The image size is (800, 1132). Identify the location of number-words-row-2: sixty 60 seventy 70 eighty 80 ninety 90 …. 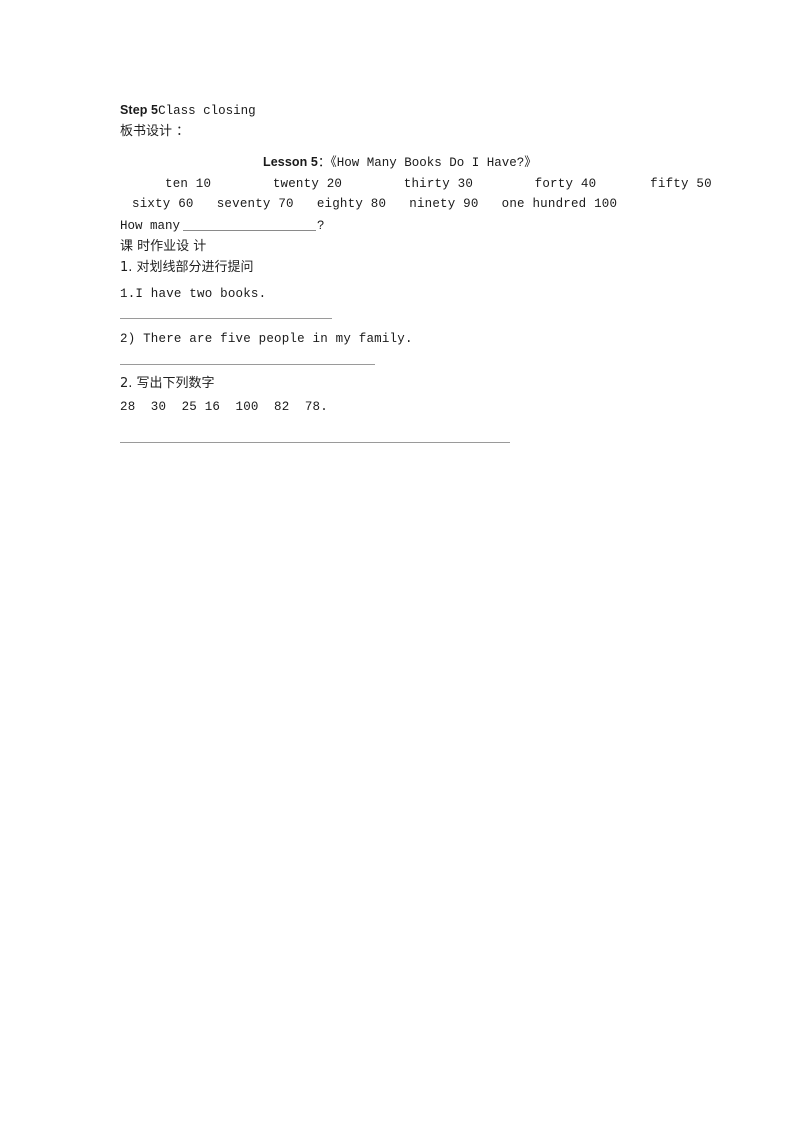
(375, 204).